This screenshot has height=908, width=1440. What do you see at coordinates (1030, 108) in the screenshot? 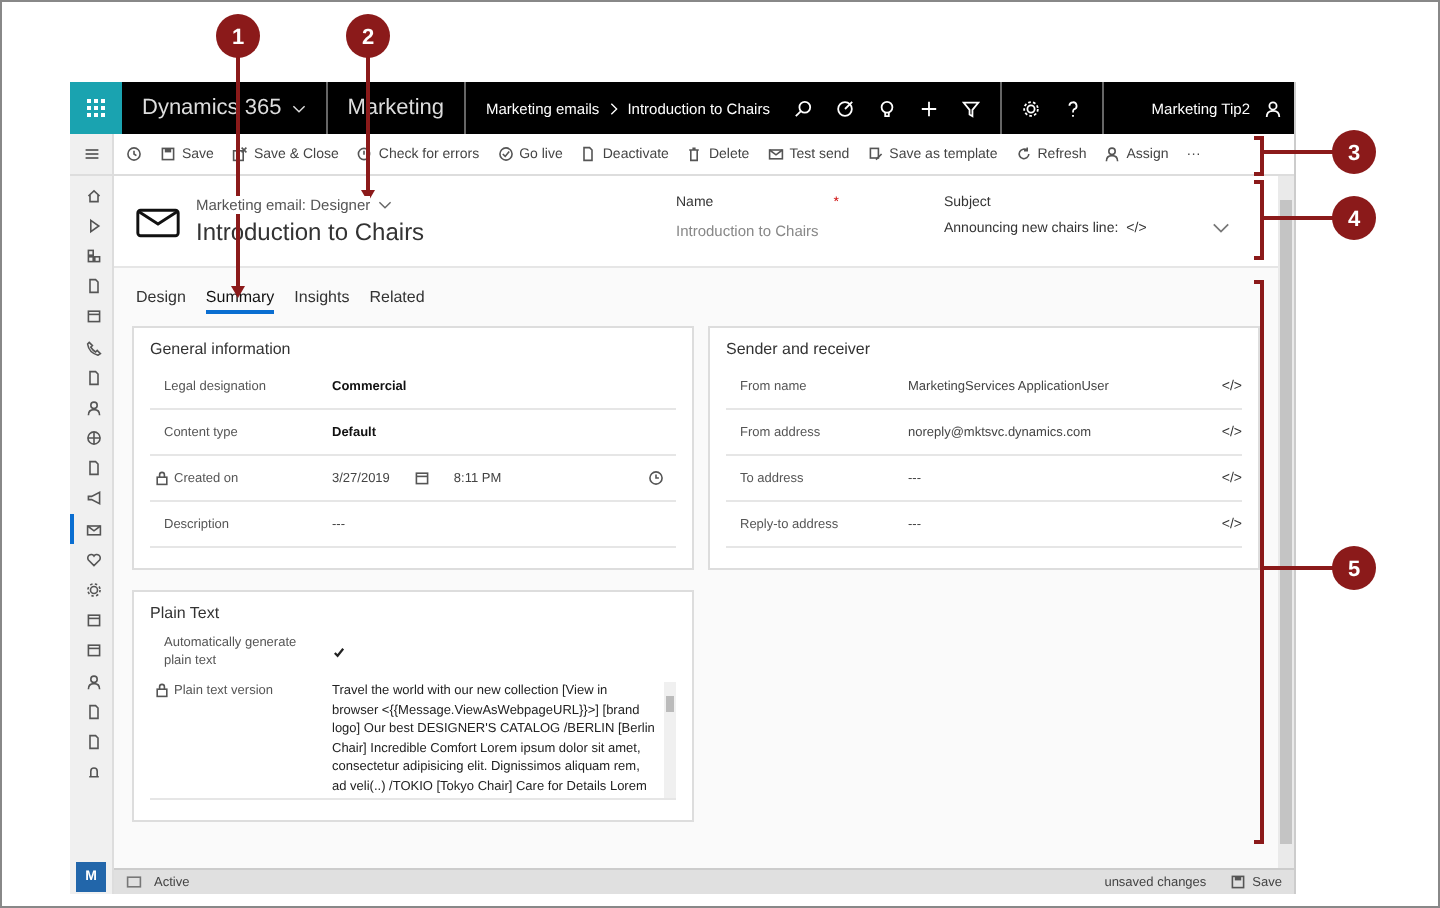
I see `settings-icon` at bounding box center [1030, 108].